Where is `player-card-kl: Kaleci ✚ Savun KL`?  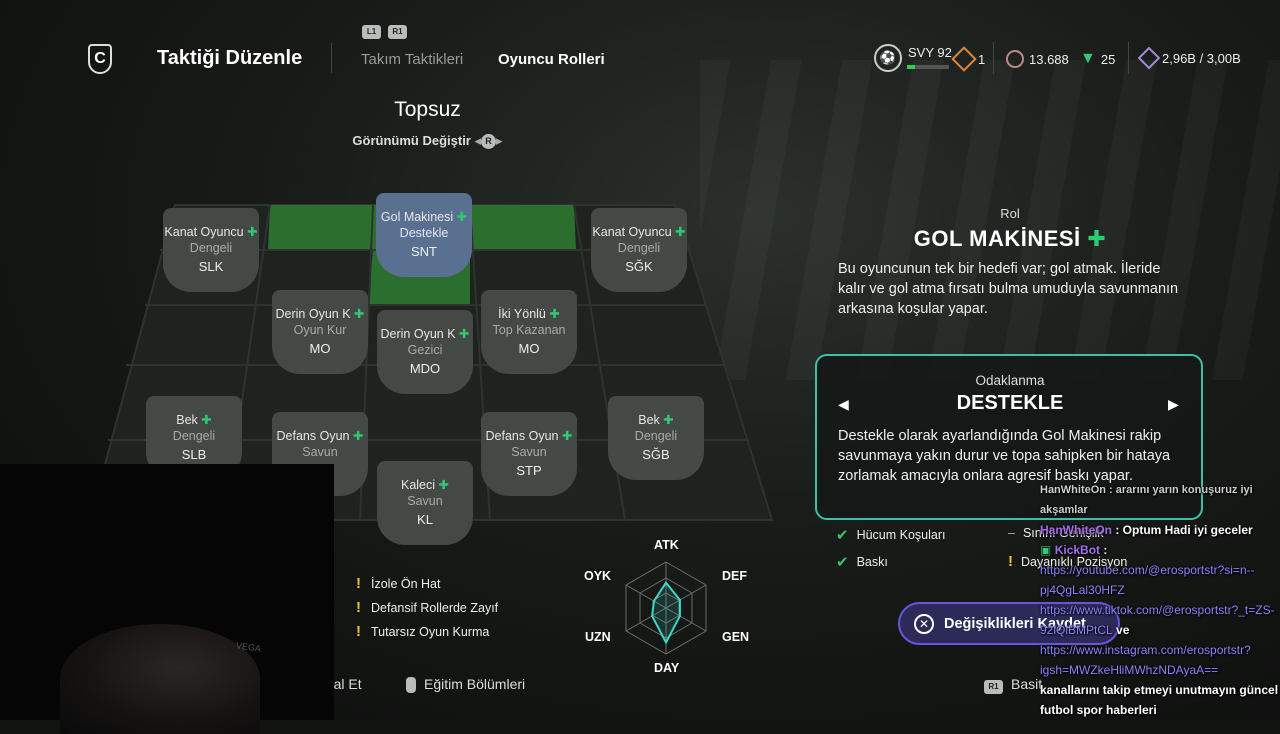 player-card-kl: Kaleci ✚ Savun KL is located at coordinates (425, 503).